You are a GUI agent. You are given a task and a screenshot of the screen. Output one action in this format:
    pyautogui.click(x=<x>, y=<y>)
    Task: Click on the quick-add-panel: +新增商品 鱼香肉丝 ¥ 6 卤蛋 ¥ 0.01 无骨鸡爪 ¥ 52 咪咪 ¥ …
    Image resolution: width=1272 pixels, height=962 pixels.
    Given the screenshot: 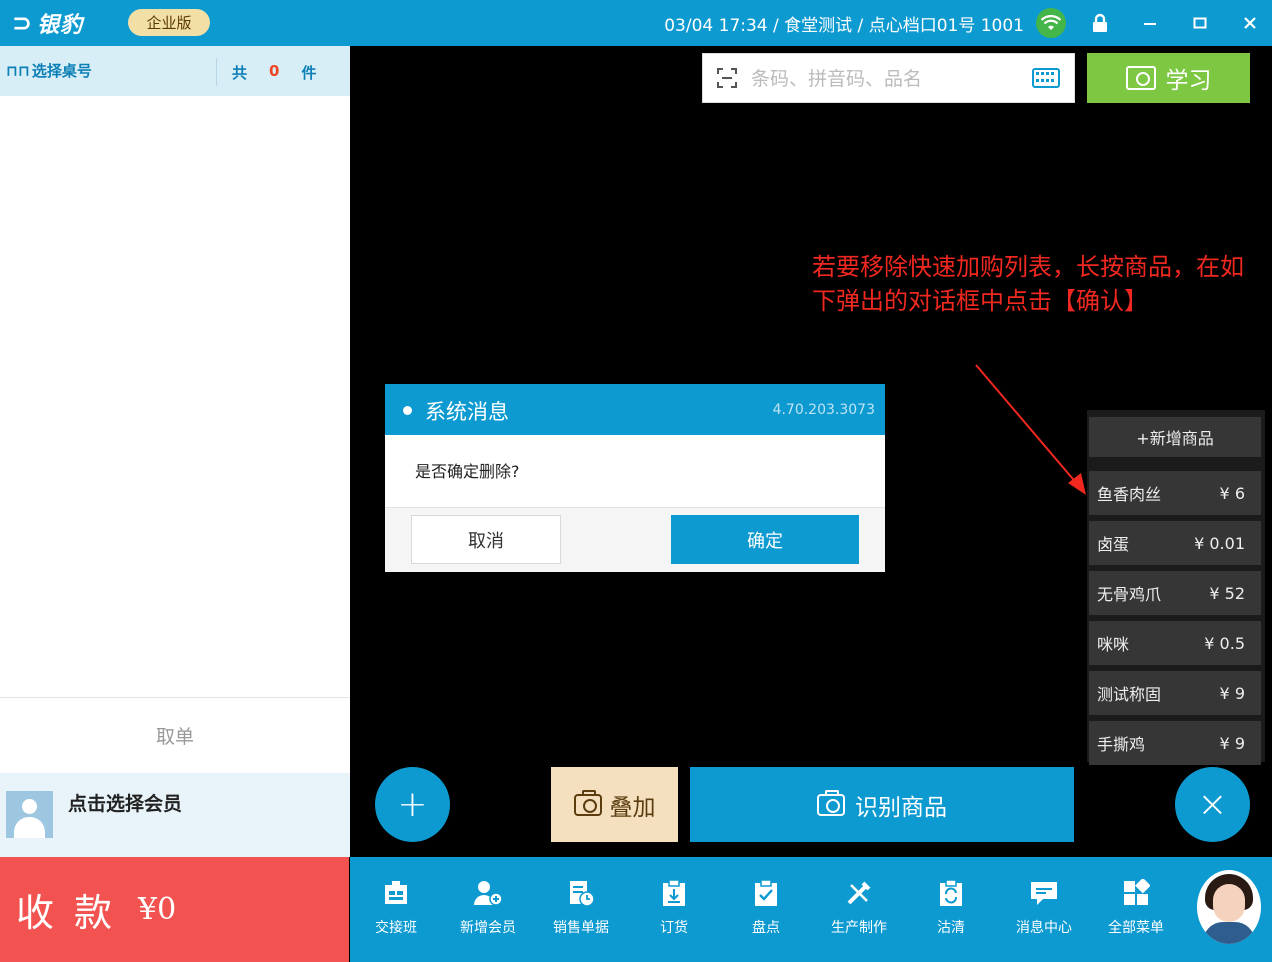 What is the action you would take?
    pyautogui.click(x=1176, y=587)
    